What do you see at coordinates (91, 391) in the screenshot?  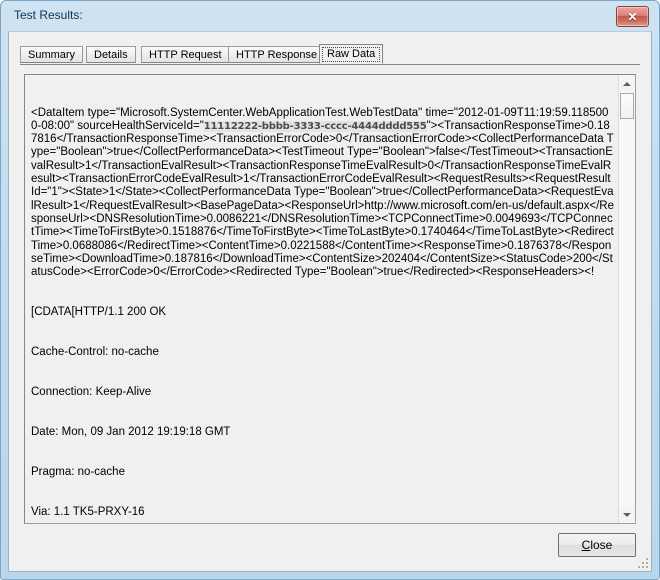 I see `http-header-line: Connection: Keep-Alive` at bounding box center [91, 391].